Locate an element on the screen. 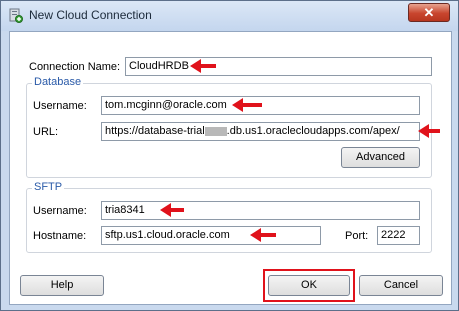 The height and width of the screenshot is (311, 459). redacted-text is located at coordinates (215, 131).